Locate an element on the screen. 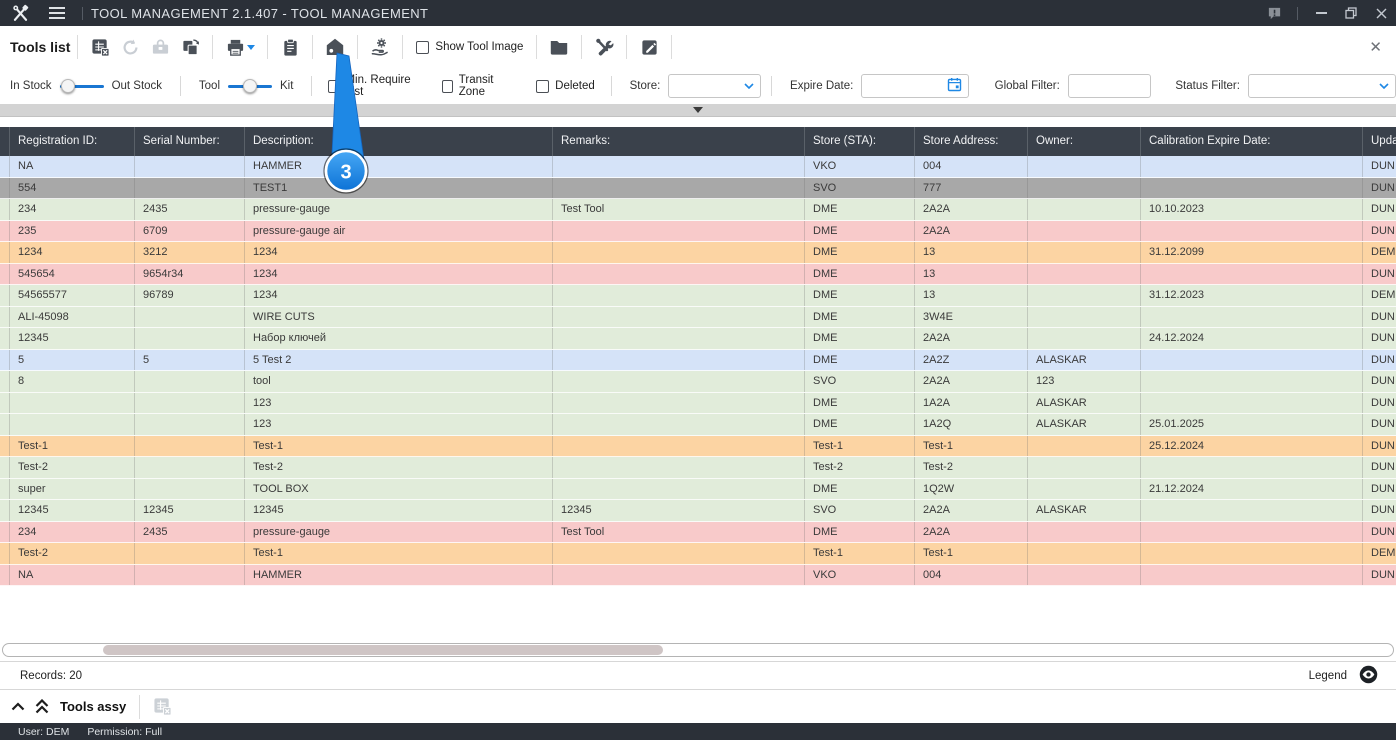 Image resolution: width=1396 pixels, height=746 pixels. table-row: 545654 9654r34 1234 DME 13 DUN is located at coordinates (698, 274).